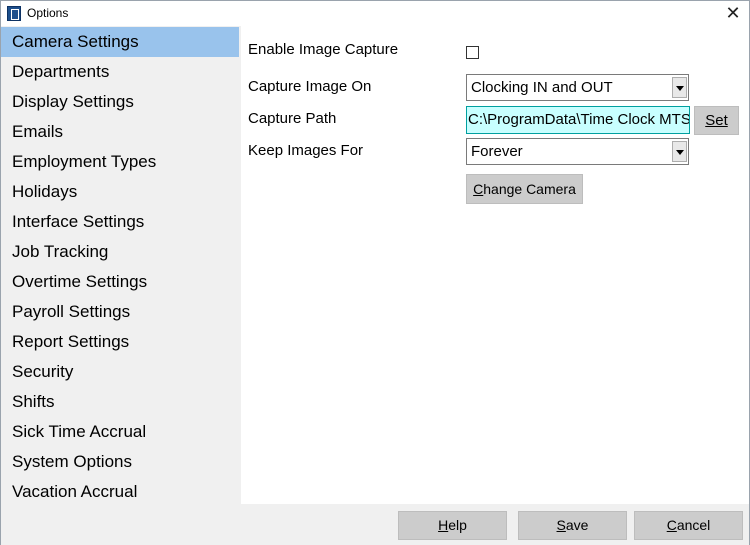 Image resolution: width=750 pixels, height=545 pixels. I want to click on window-title: Options, so click(48, 13).